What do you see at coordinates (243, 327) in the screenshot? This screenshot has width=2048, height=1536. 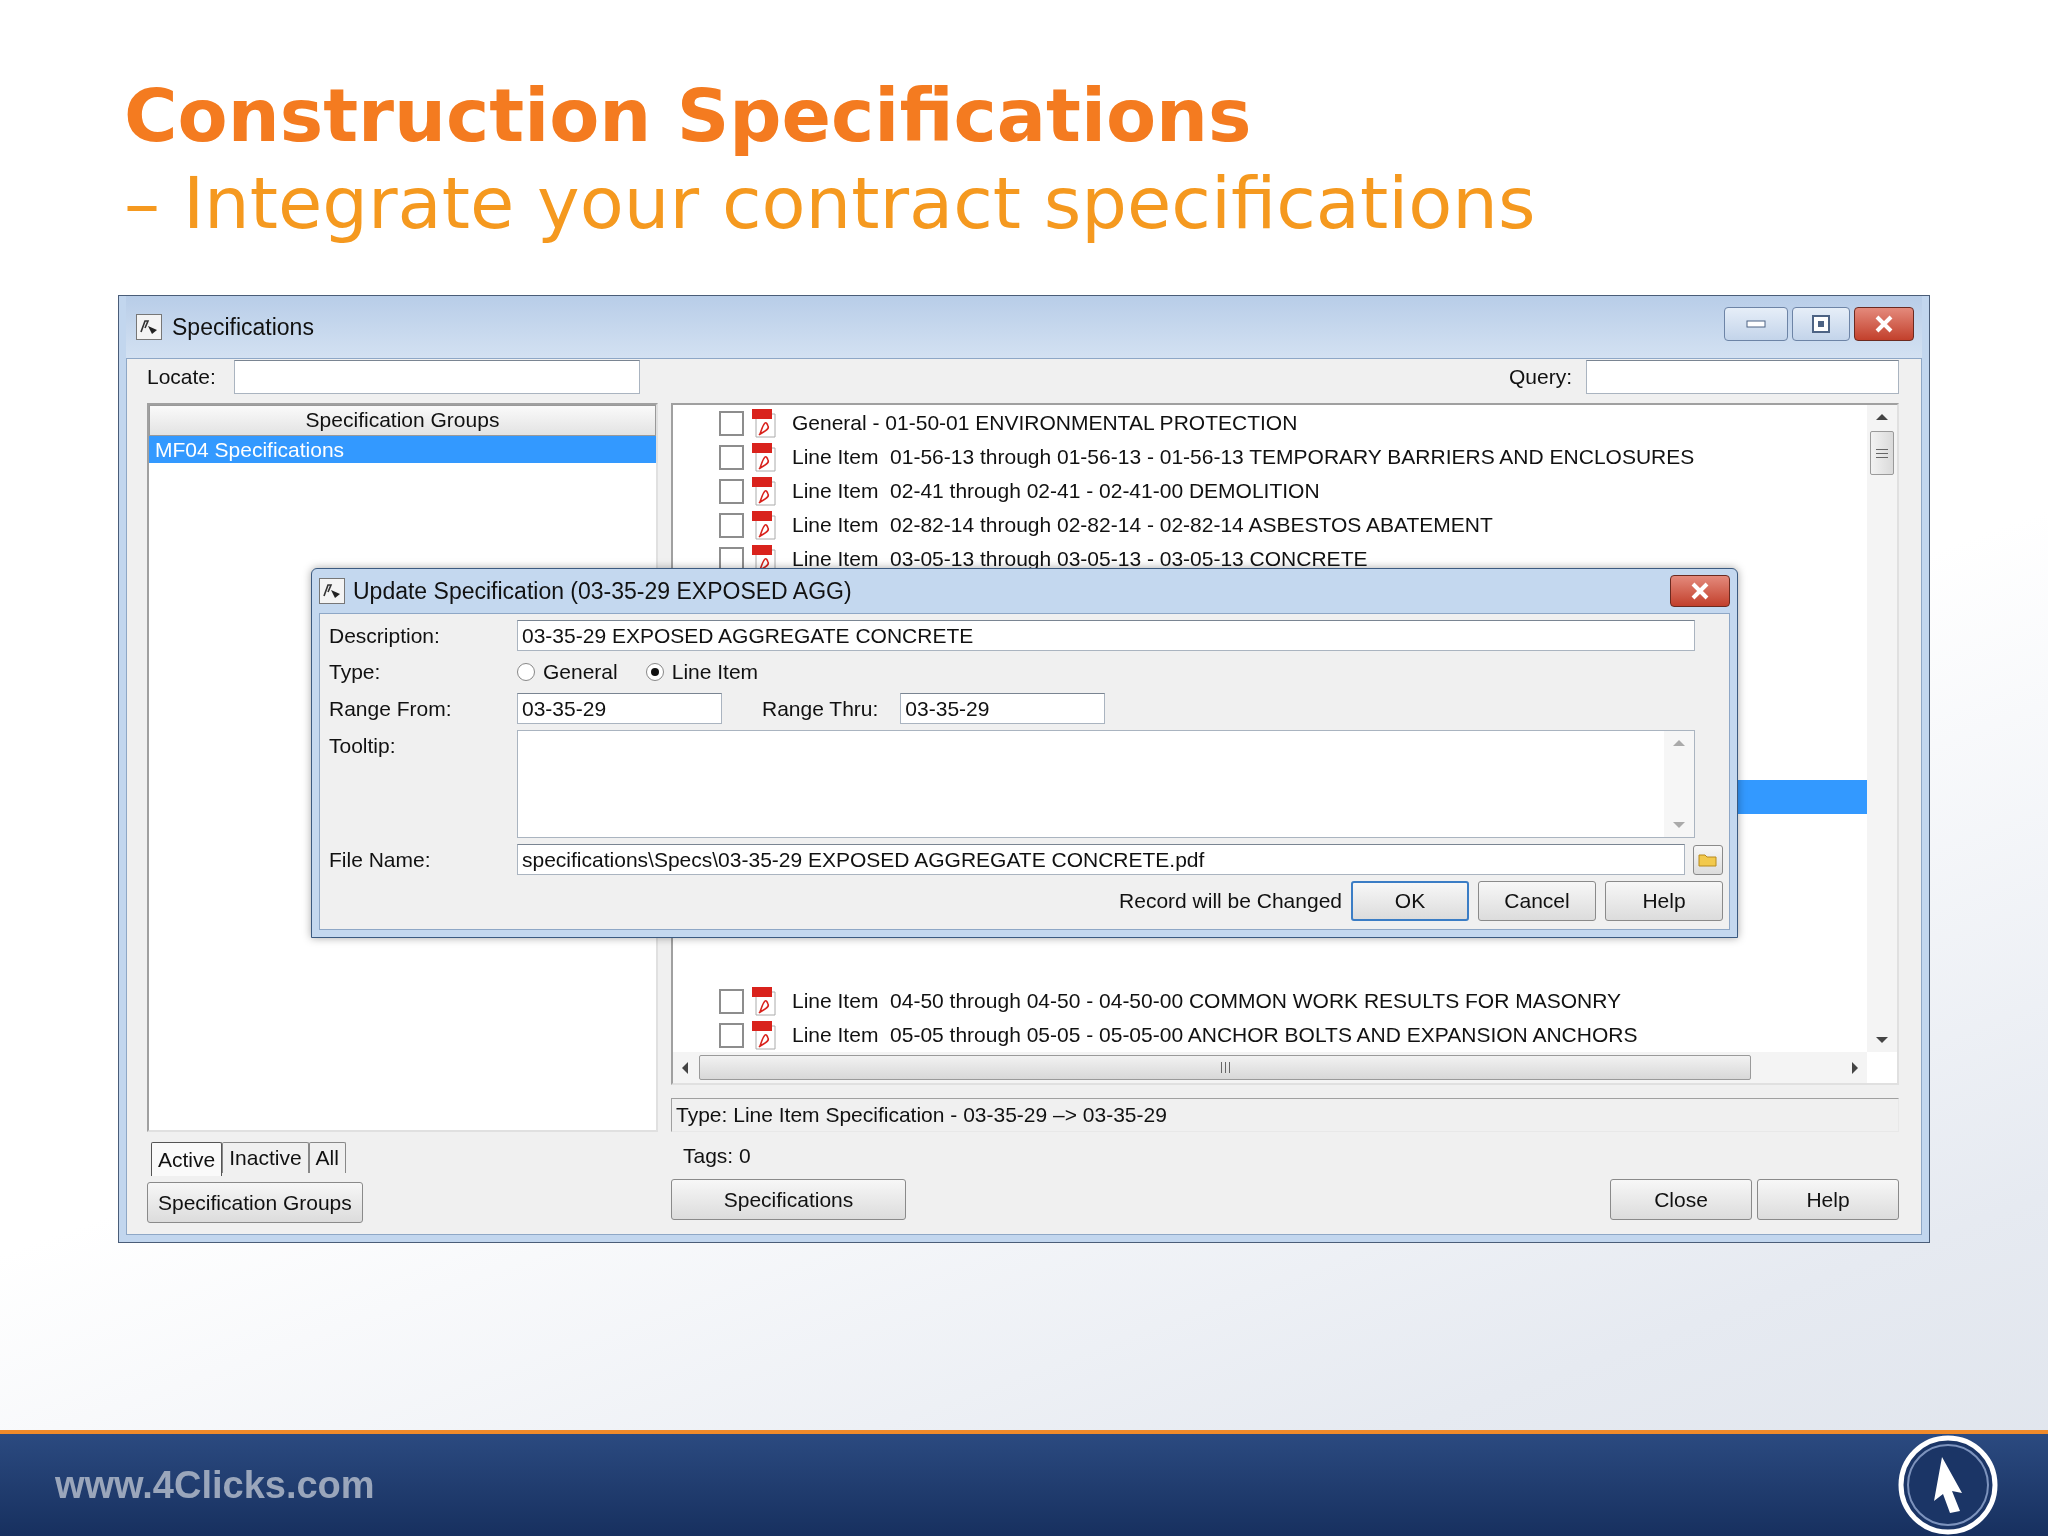 I see `window-title: Specifications` at bounding box center [243, 327].